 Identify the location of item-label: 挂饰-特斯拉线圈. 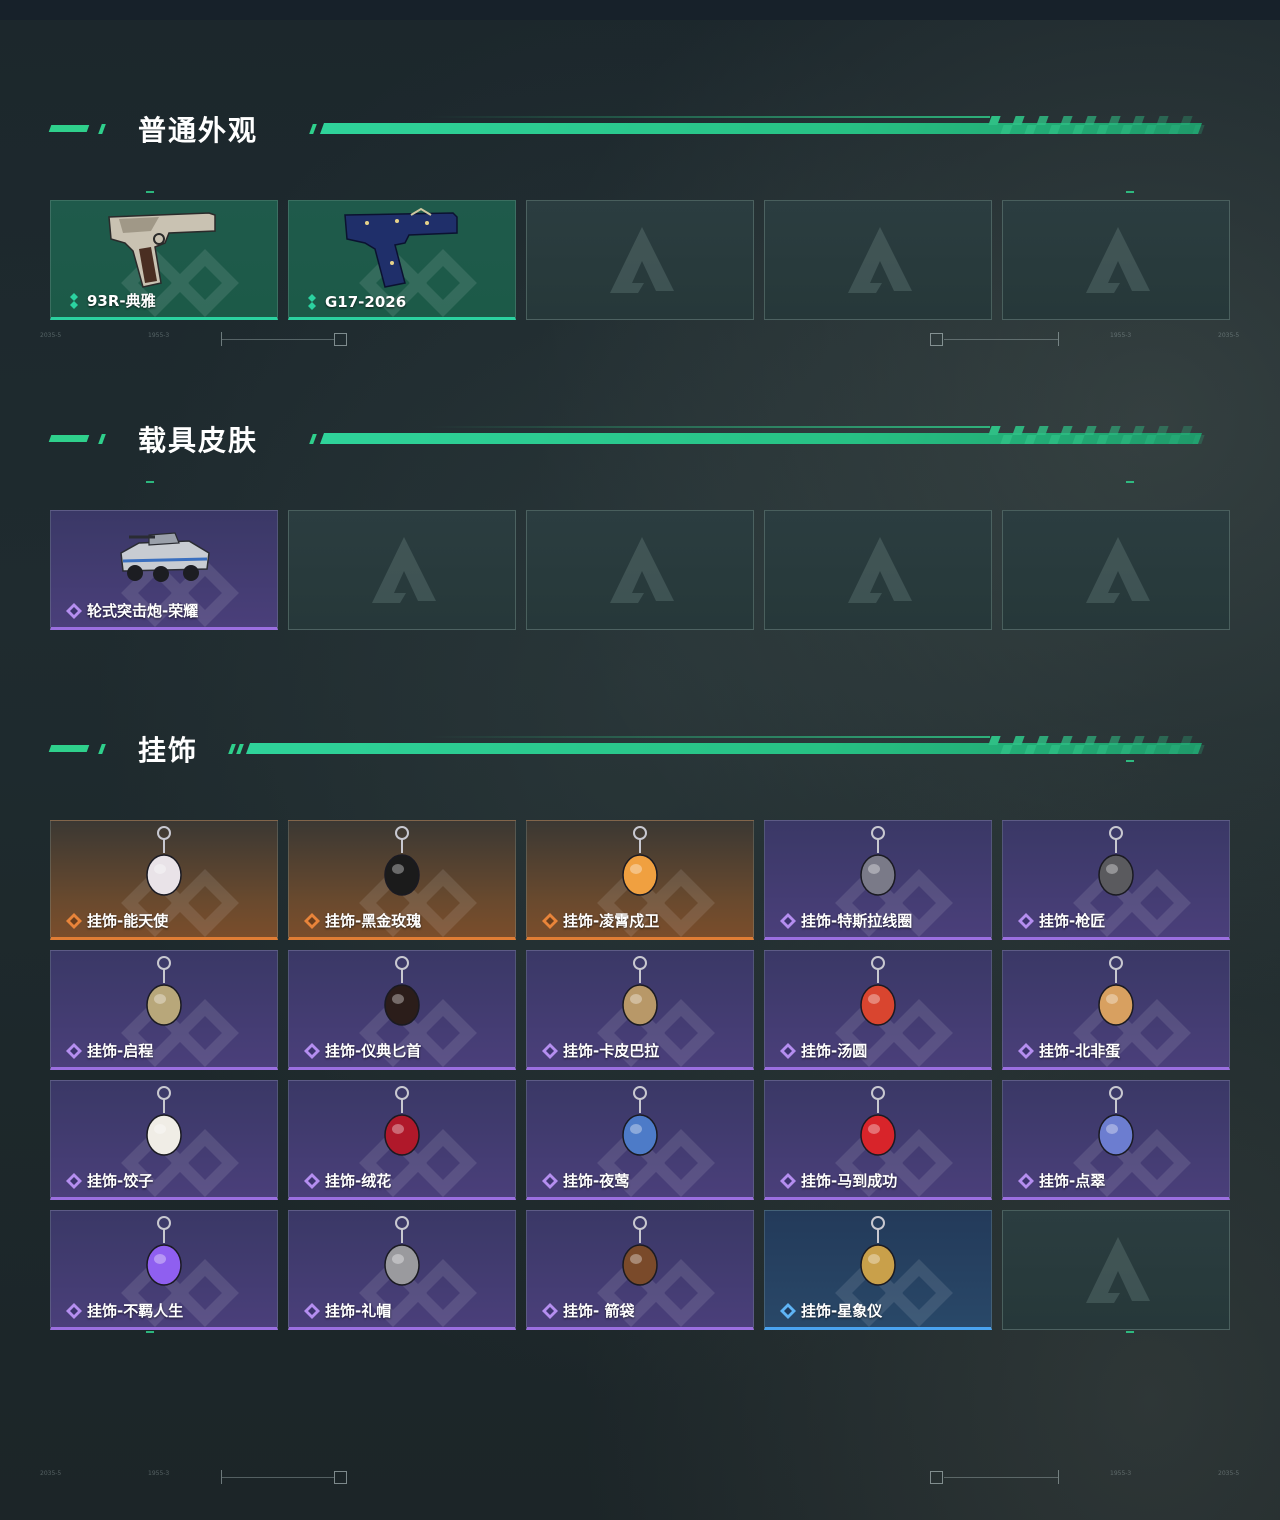
(845, 920).